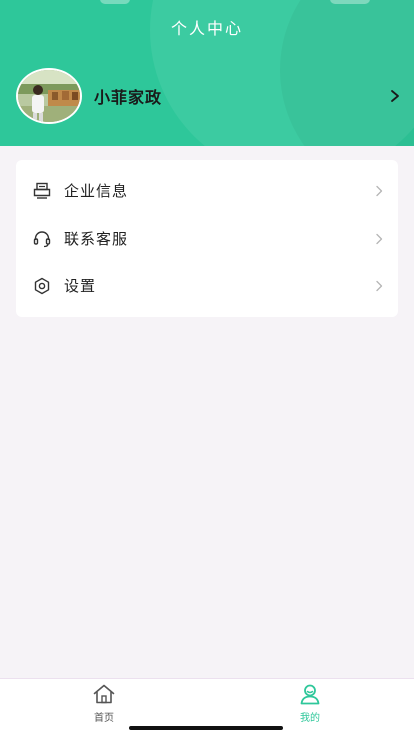 The image size is (414, 736). I want to click on menu-item-customer-service: 联系客服, so click(207, 238).